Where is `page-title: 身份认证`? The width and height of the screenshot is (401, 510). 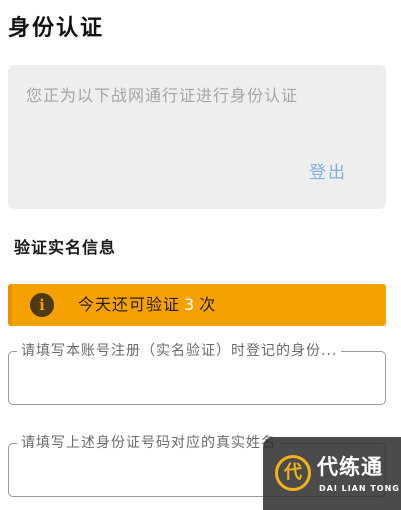
page-title: 身份认证 is located at coordinates (56, 28).